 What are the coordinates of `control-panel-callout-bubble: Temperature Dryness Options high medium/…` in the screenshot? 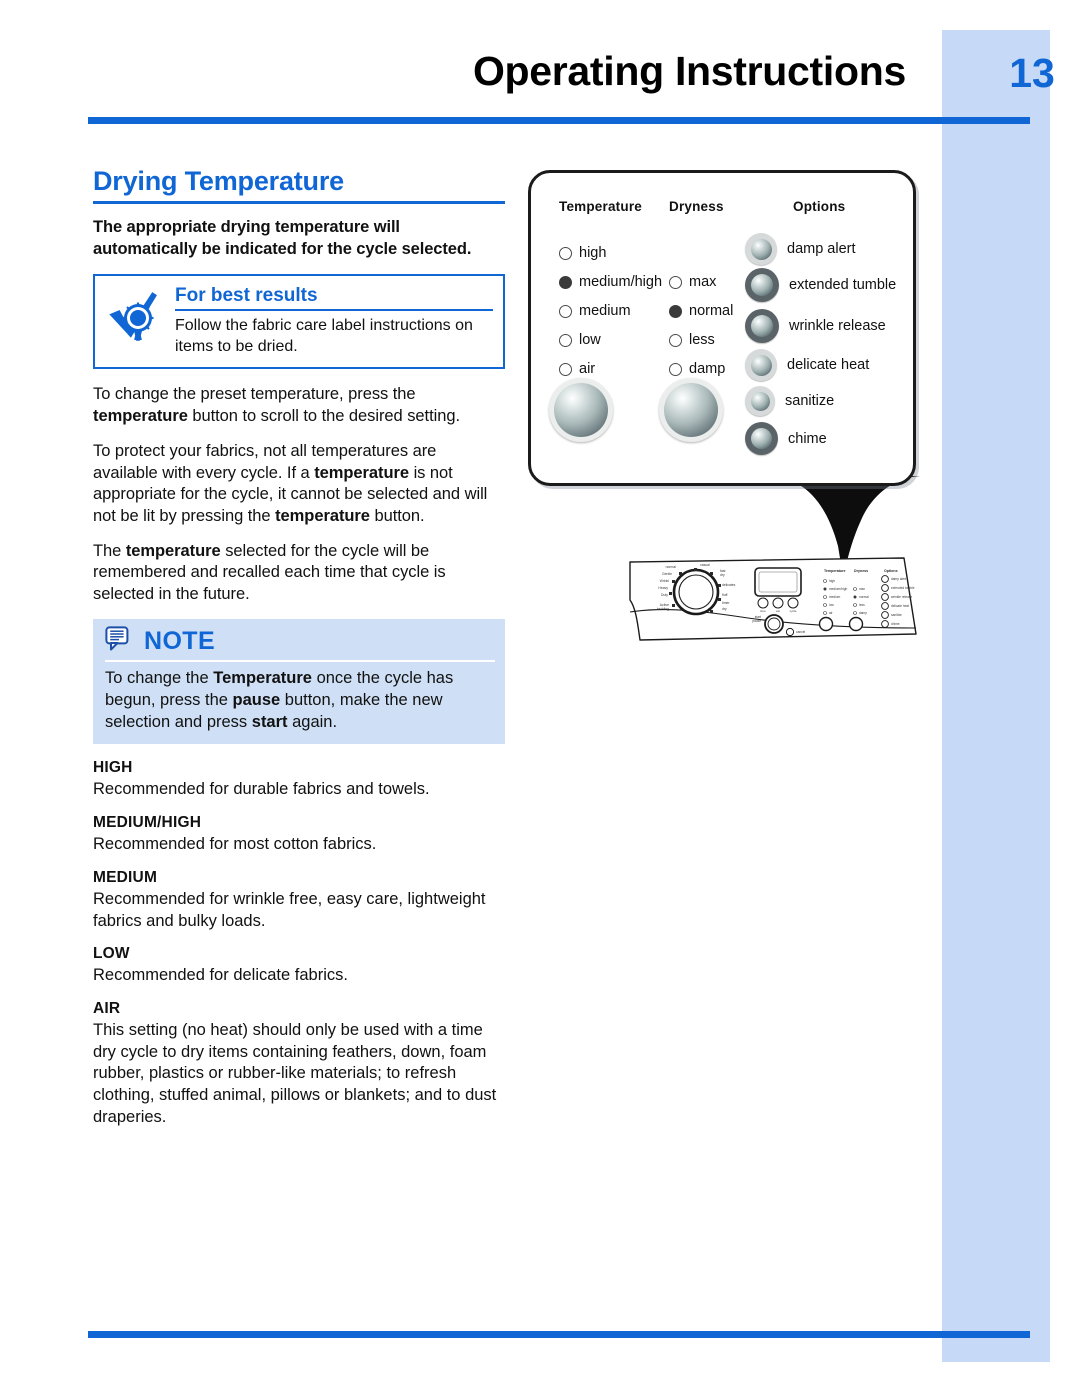 It's located at (722, 328).